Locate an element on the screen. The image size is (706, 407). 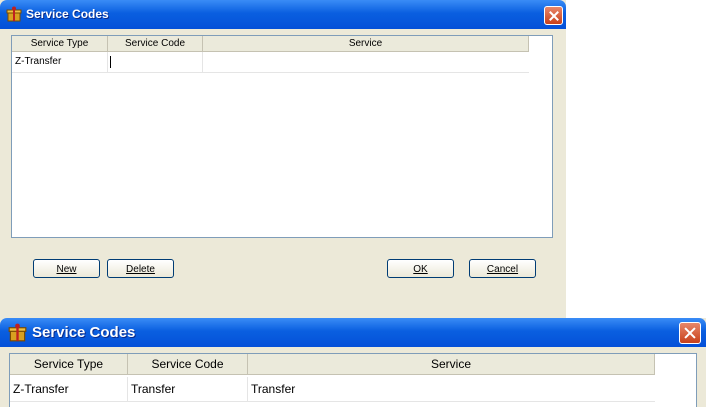
text-caret is located at coordinates (110, 62).